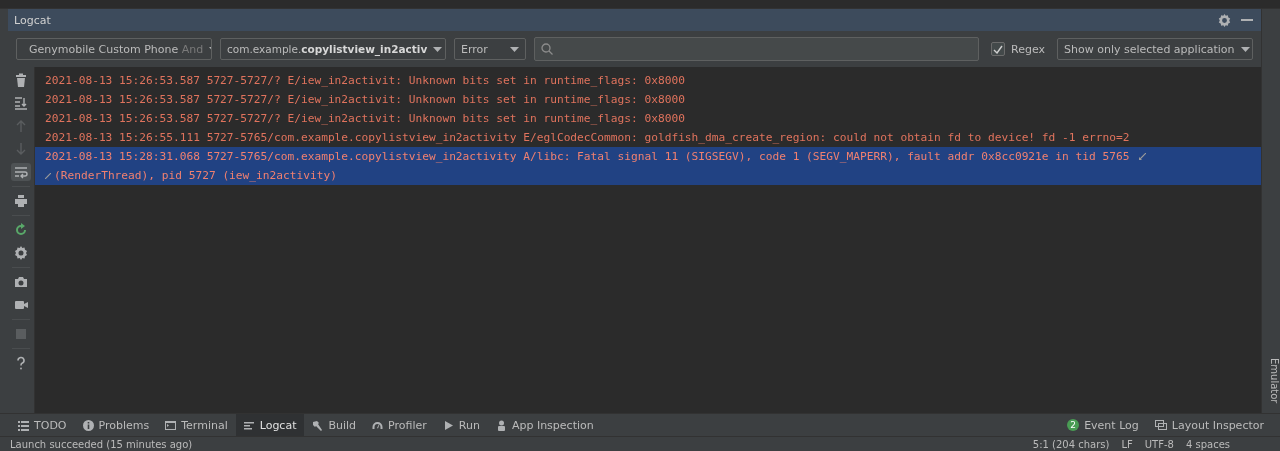  What do you see at coordinates (171, 425) in the screenshot?
I see `terminal-icon` at bounding box center [171, 425].